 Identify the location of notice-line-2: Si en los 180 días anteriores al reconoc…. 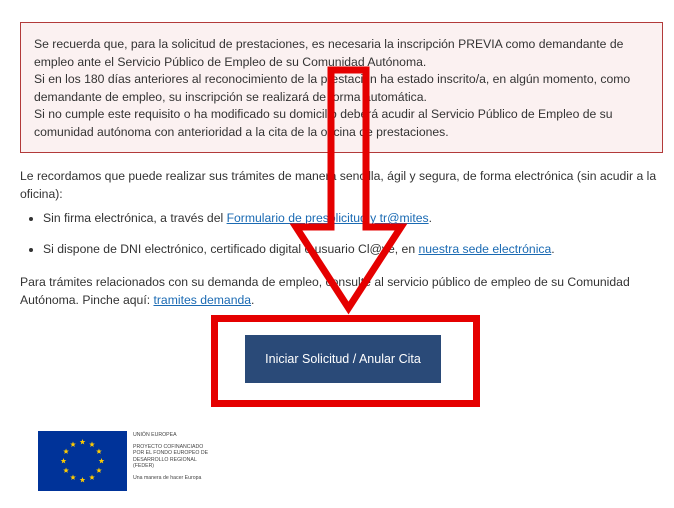
(332, 88).